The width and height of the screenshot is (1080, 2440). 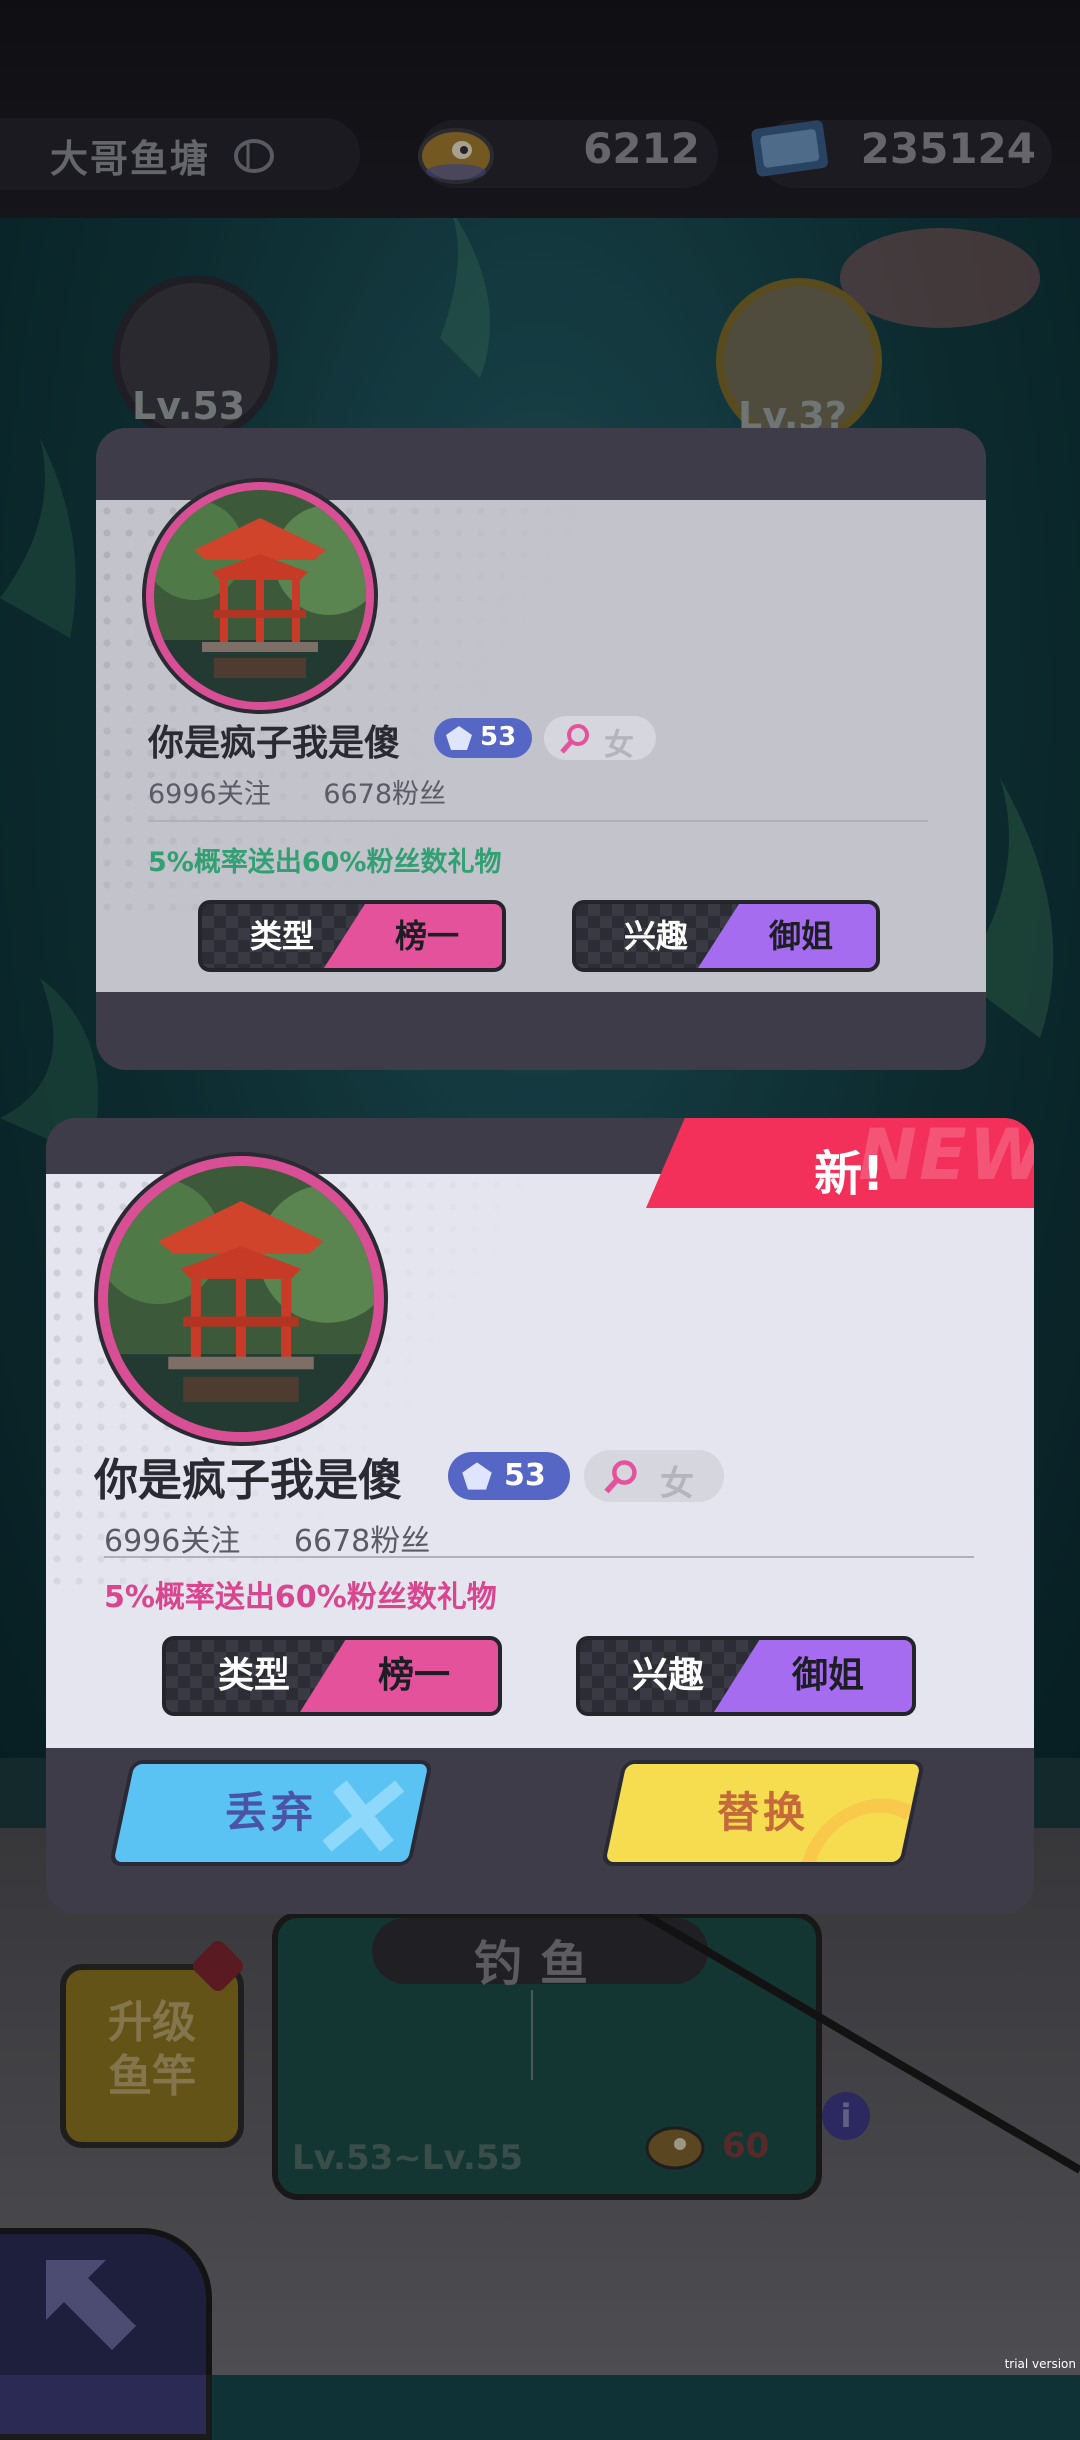 I want to click on trial-watermark: trial version, so click(x=1040, y=2364).